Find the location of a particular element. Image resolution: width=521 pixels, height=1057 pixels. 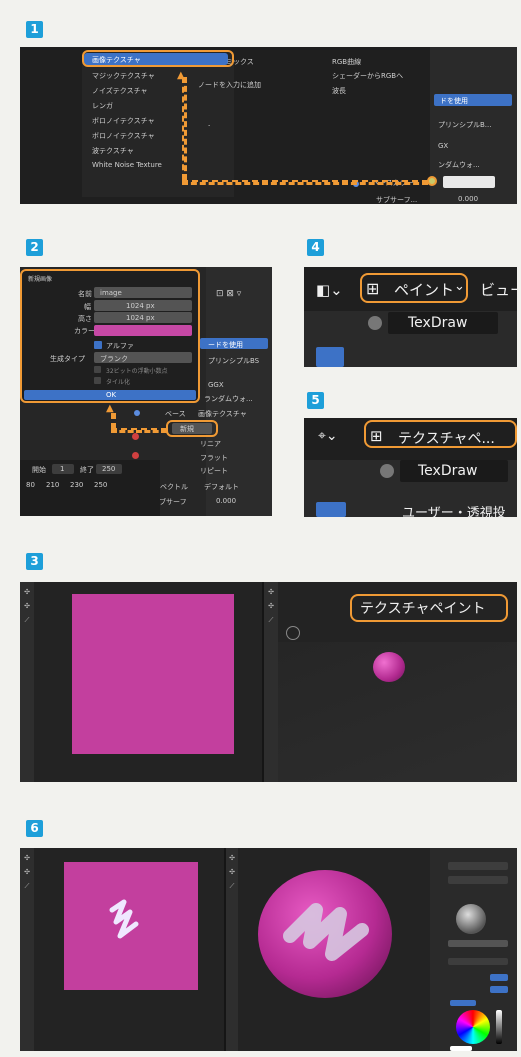

ggx-label-2: GGX is located at coordinates (216, 385).